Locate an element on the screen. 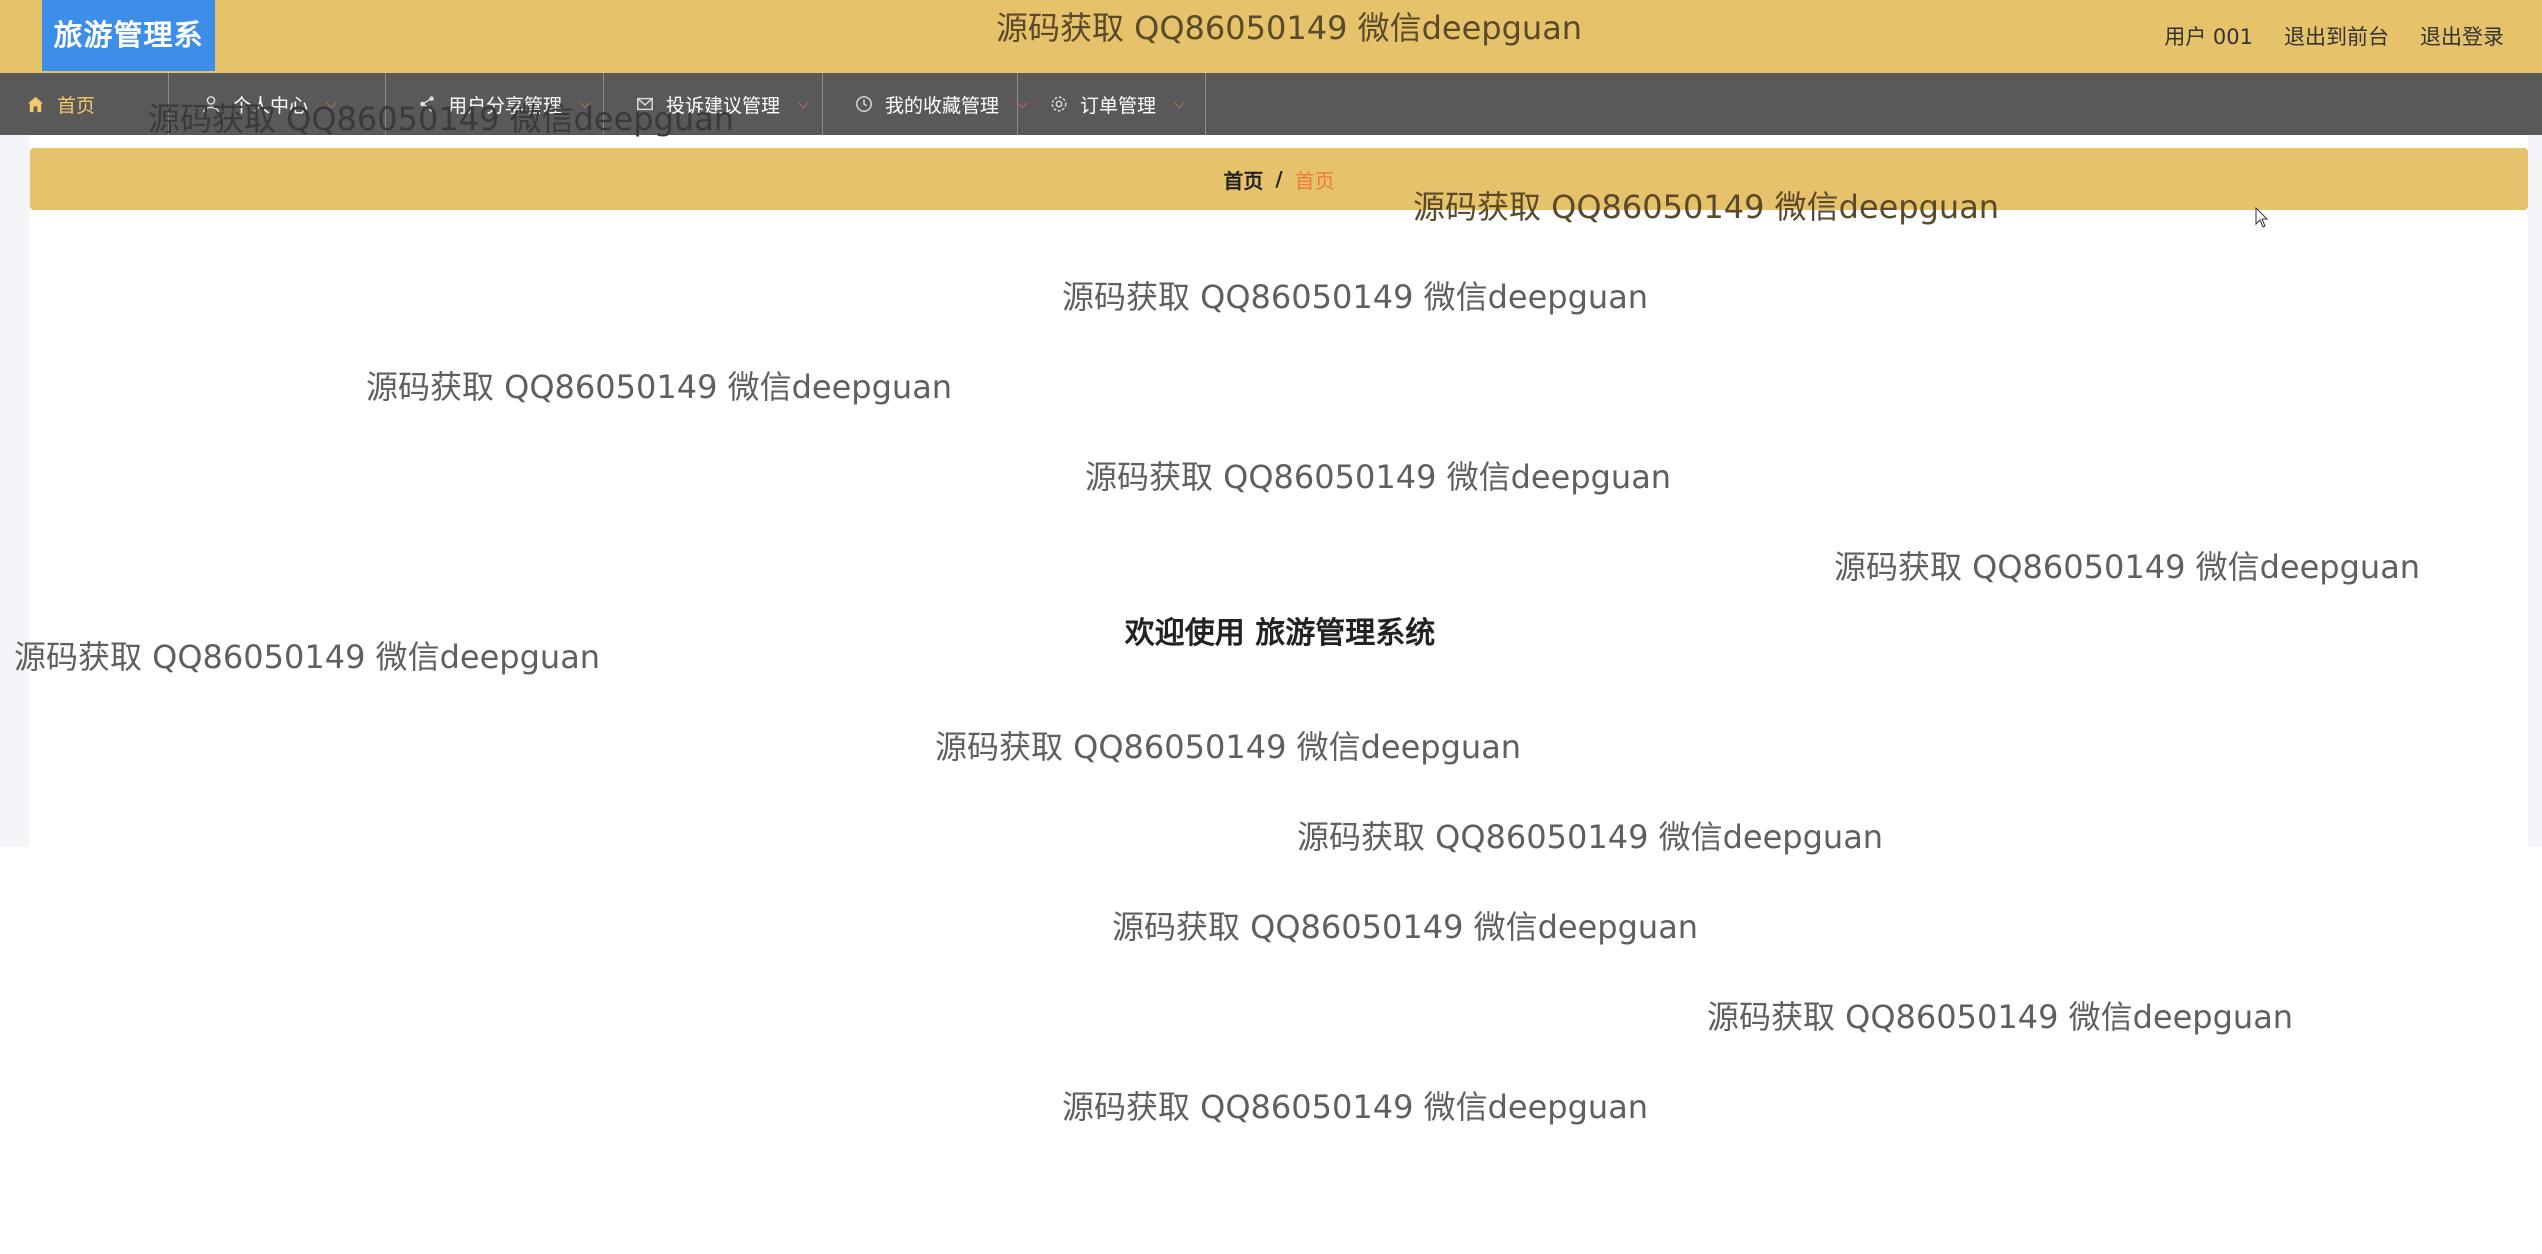  breadcrumb-current: 首页 is located at coordinates (1314, 180).